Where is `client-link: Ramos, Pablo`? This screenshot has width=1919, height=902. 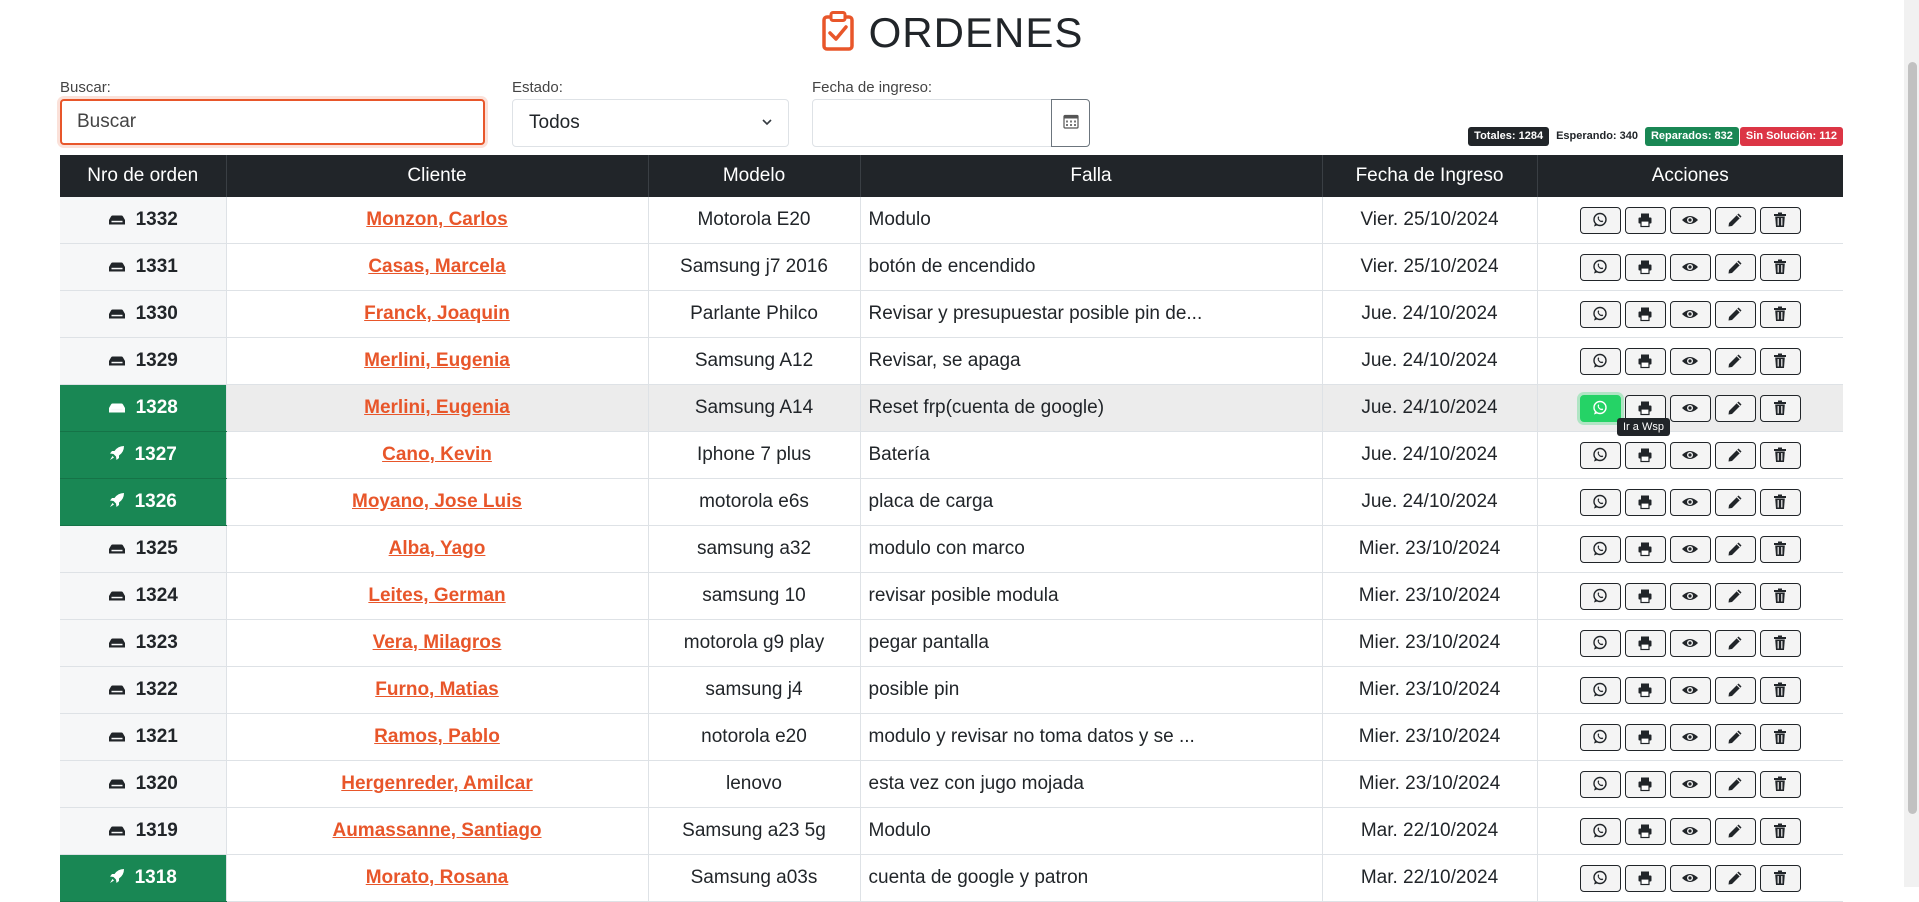 client-link: Ramos, Pablo is located at coordinates (437, 736).